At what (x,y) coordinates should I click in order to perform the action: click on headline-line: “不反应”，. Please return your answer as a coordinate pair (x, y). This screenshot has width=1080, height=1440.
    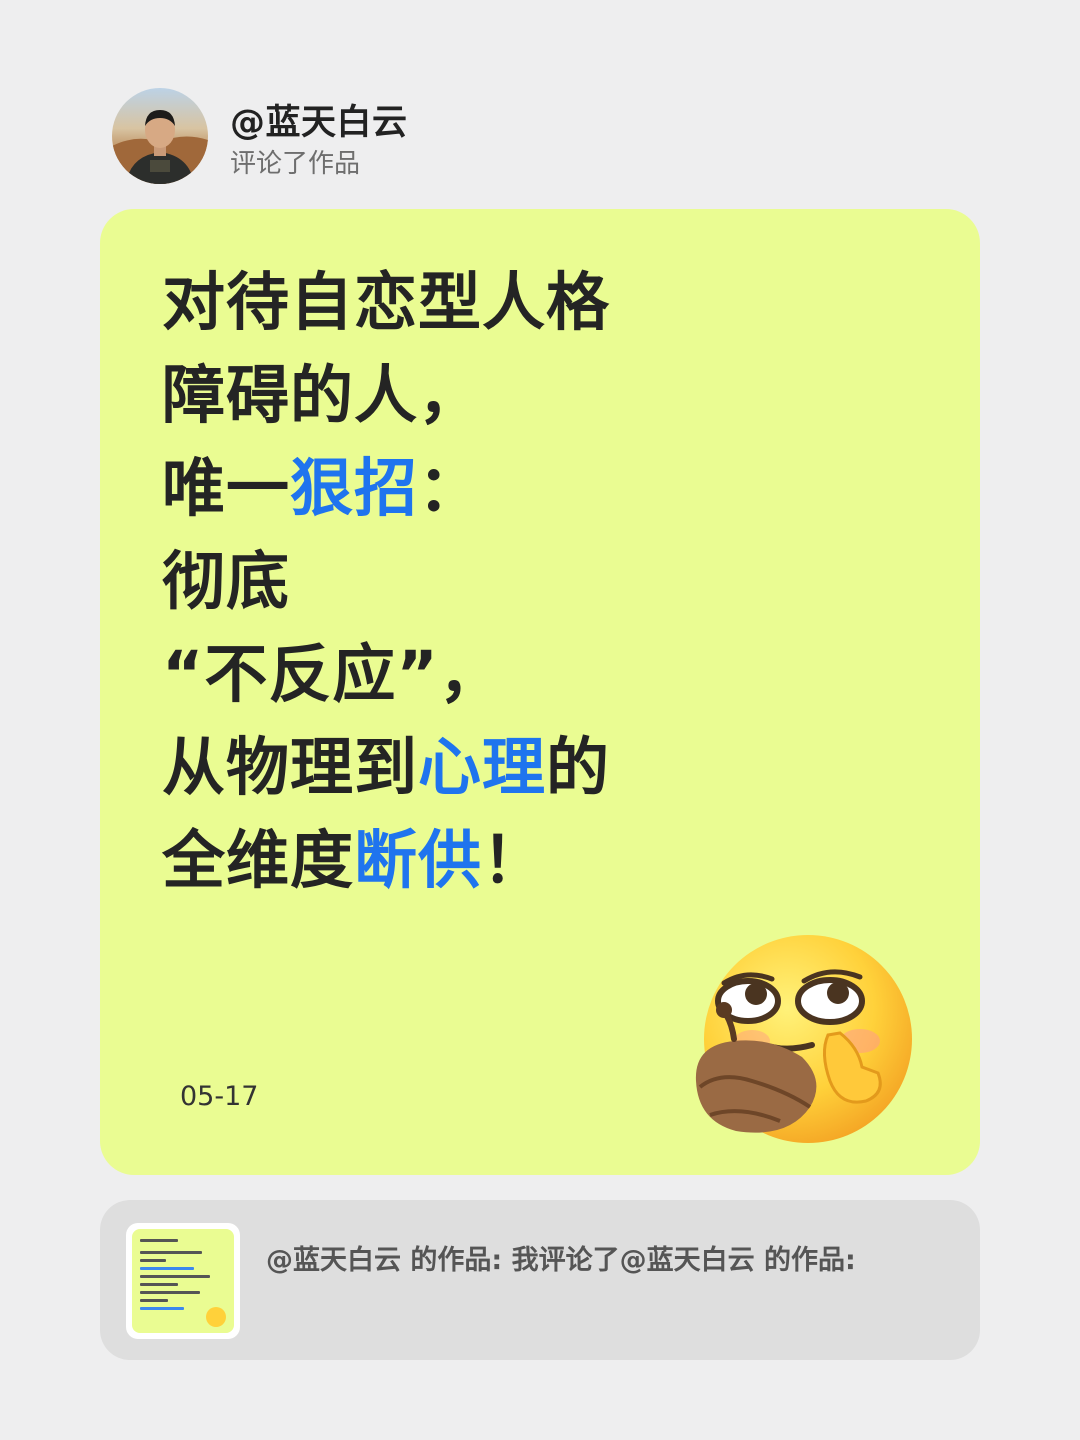
    Looking at the image, I should click on (522, 674).